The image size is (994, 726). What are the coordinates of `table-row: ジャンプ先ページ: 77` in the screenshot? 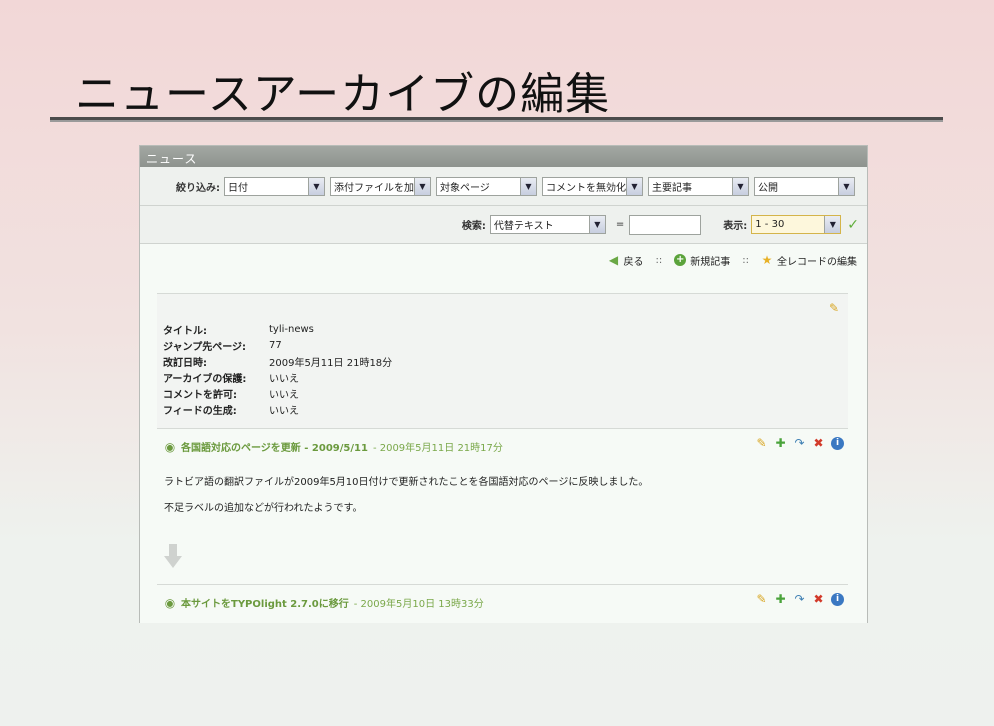 It's located at (222, 346).